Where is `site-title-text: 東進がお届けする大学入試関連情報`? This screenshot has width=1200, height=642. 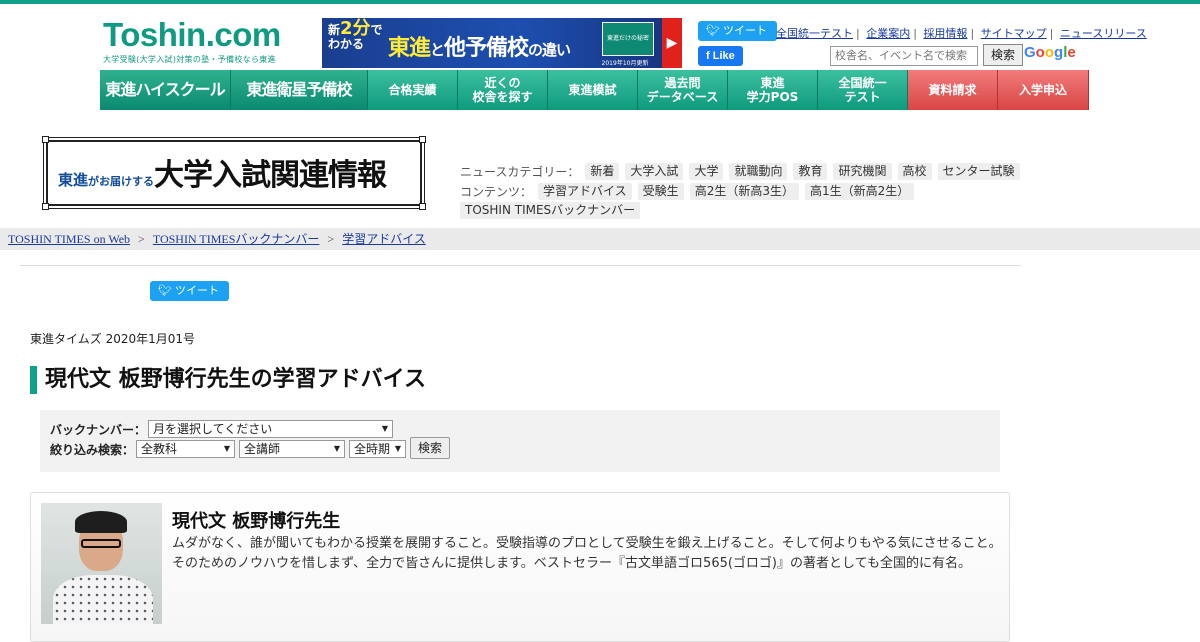
site-title-text: 東進がお届けする大学入試関連情報 is located at coordinates (222, 175).